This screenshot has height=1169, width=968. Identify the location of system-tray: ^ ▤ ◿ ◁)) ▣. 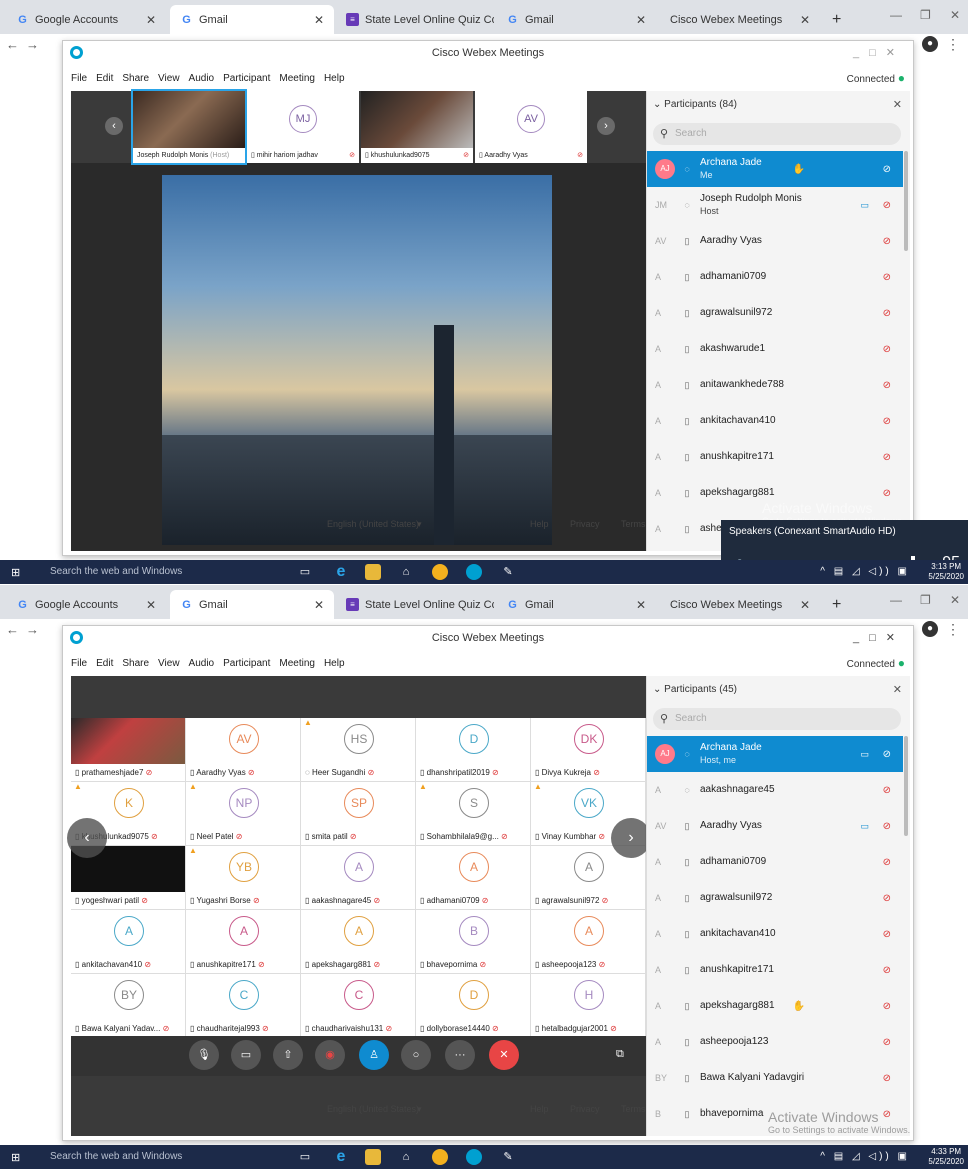
(865, 1156).